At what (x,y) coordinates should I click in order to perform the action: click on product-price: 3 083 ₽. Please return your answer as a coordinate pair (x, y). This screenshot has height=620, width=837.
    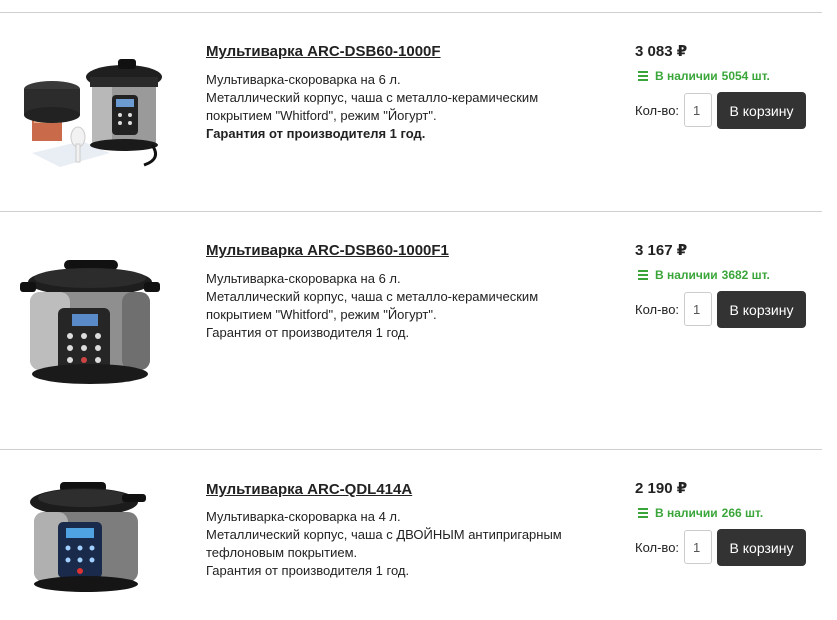
    Looking at the image, I should click on (661, 51).